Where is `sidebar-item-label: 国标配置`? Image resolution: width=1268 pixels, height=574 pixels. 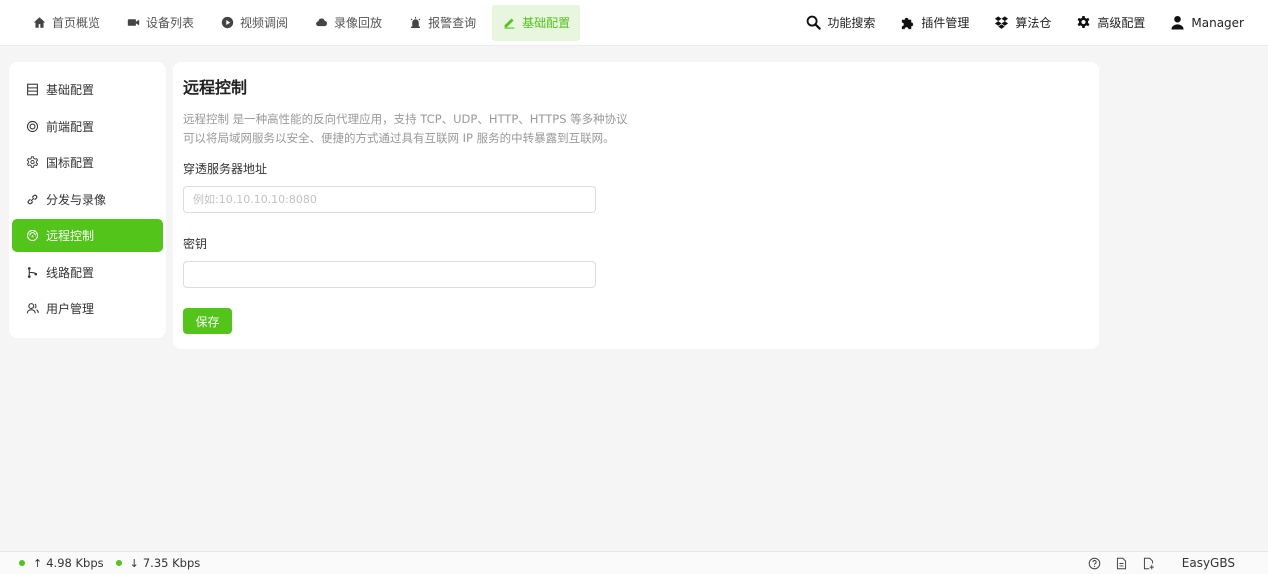
sidebar-item-label: 国标配置 is located at coordinates (70, 163).